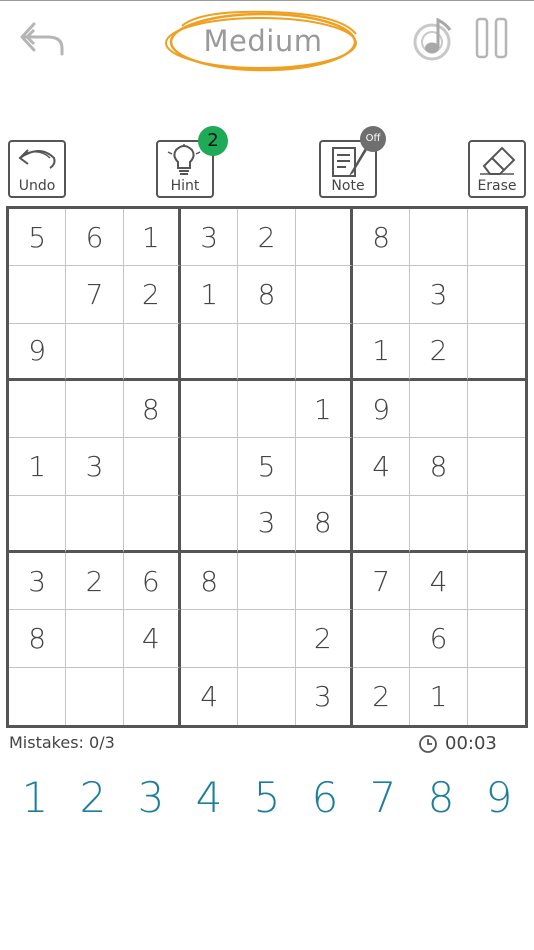 This screenshot has width=534, height=950. What do you see at coordinates (325, 798) in the screenshot?
I see `number-button-6: 6` at bounding box center [325, 798].